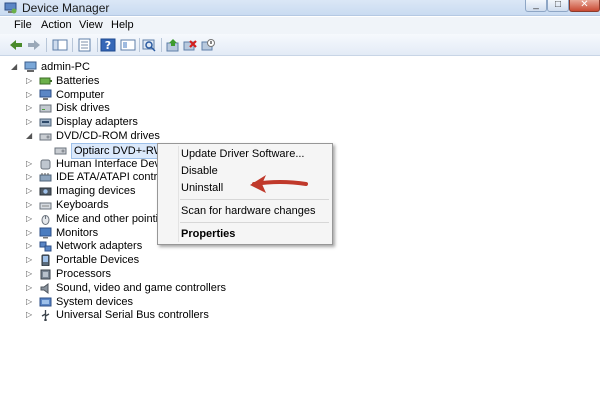  Describe the element at coordinates (149, 45) in the screenshot. I see `scan-hardware-icon` at that location.